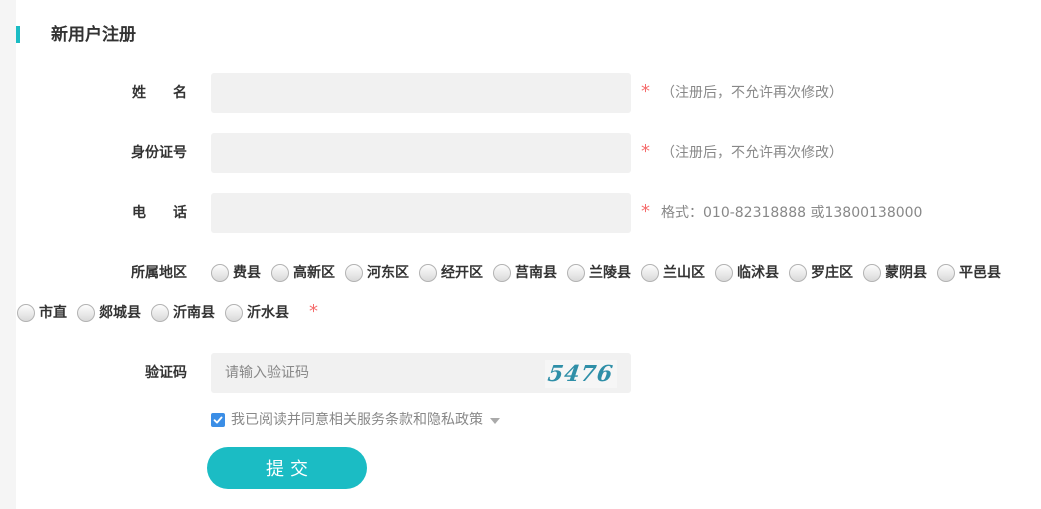 Image resolution: width=1041 pixels, height=509 pixels. I want to click on agreement-row: 我已阅读并同意相关服务条款和隐私政策, so click(355, 420).